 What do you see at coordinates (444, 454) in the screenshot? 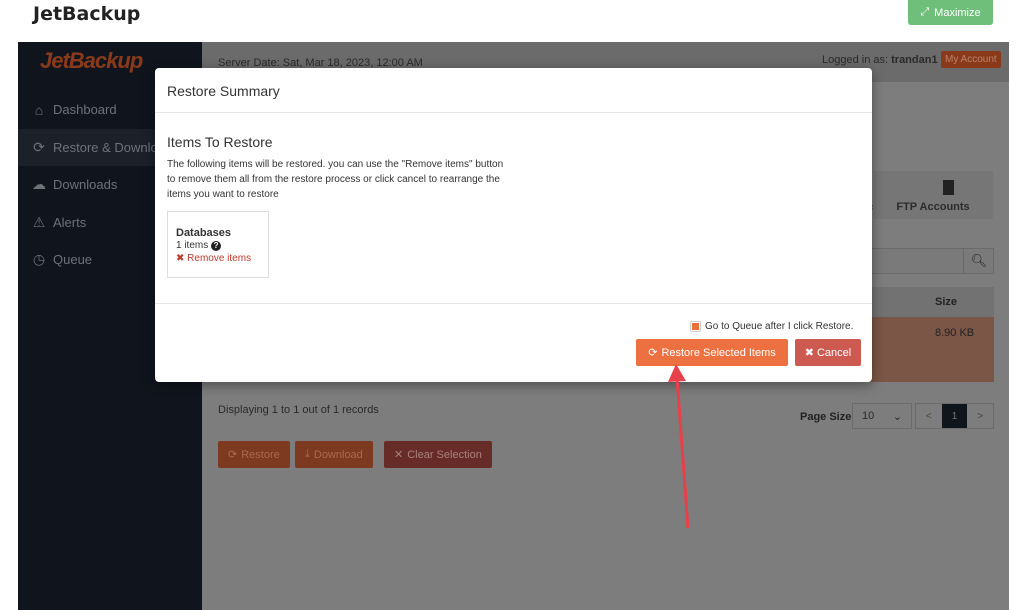
I see `clear-label: Clear Selection` at bounding box center [444, 454].